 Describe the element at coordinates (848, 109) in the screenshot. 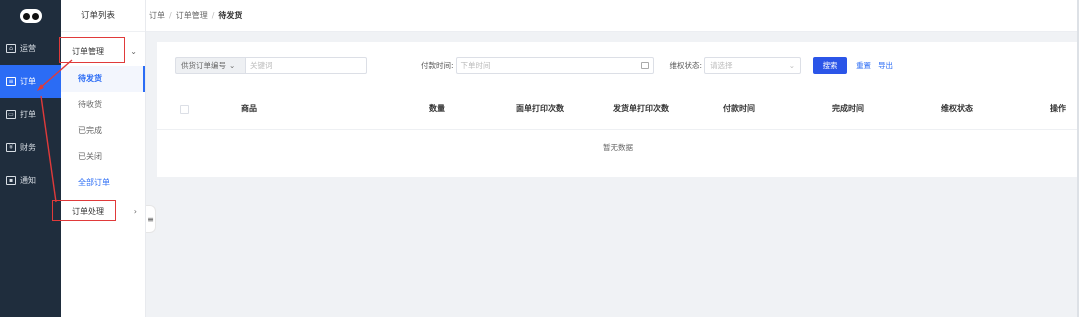

I see `column-header: 完成时间` at that location.